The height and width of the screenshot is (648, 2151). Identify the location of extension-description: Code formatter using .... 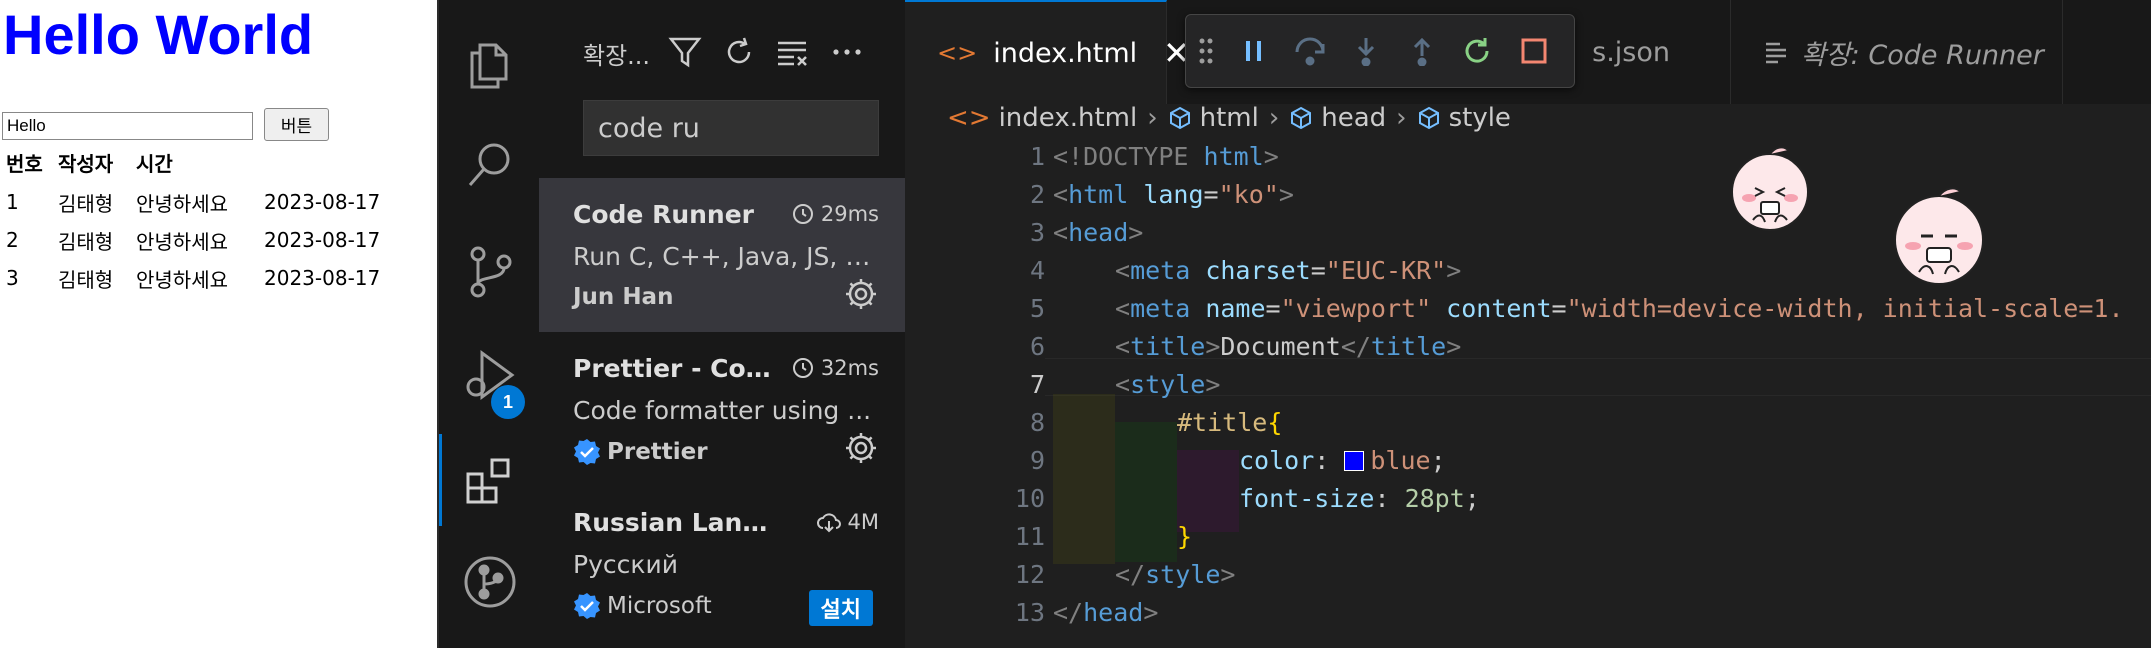
(722, 410).